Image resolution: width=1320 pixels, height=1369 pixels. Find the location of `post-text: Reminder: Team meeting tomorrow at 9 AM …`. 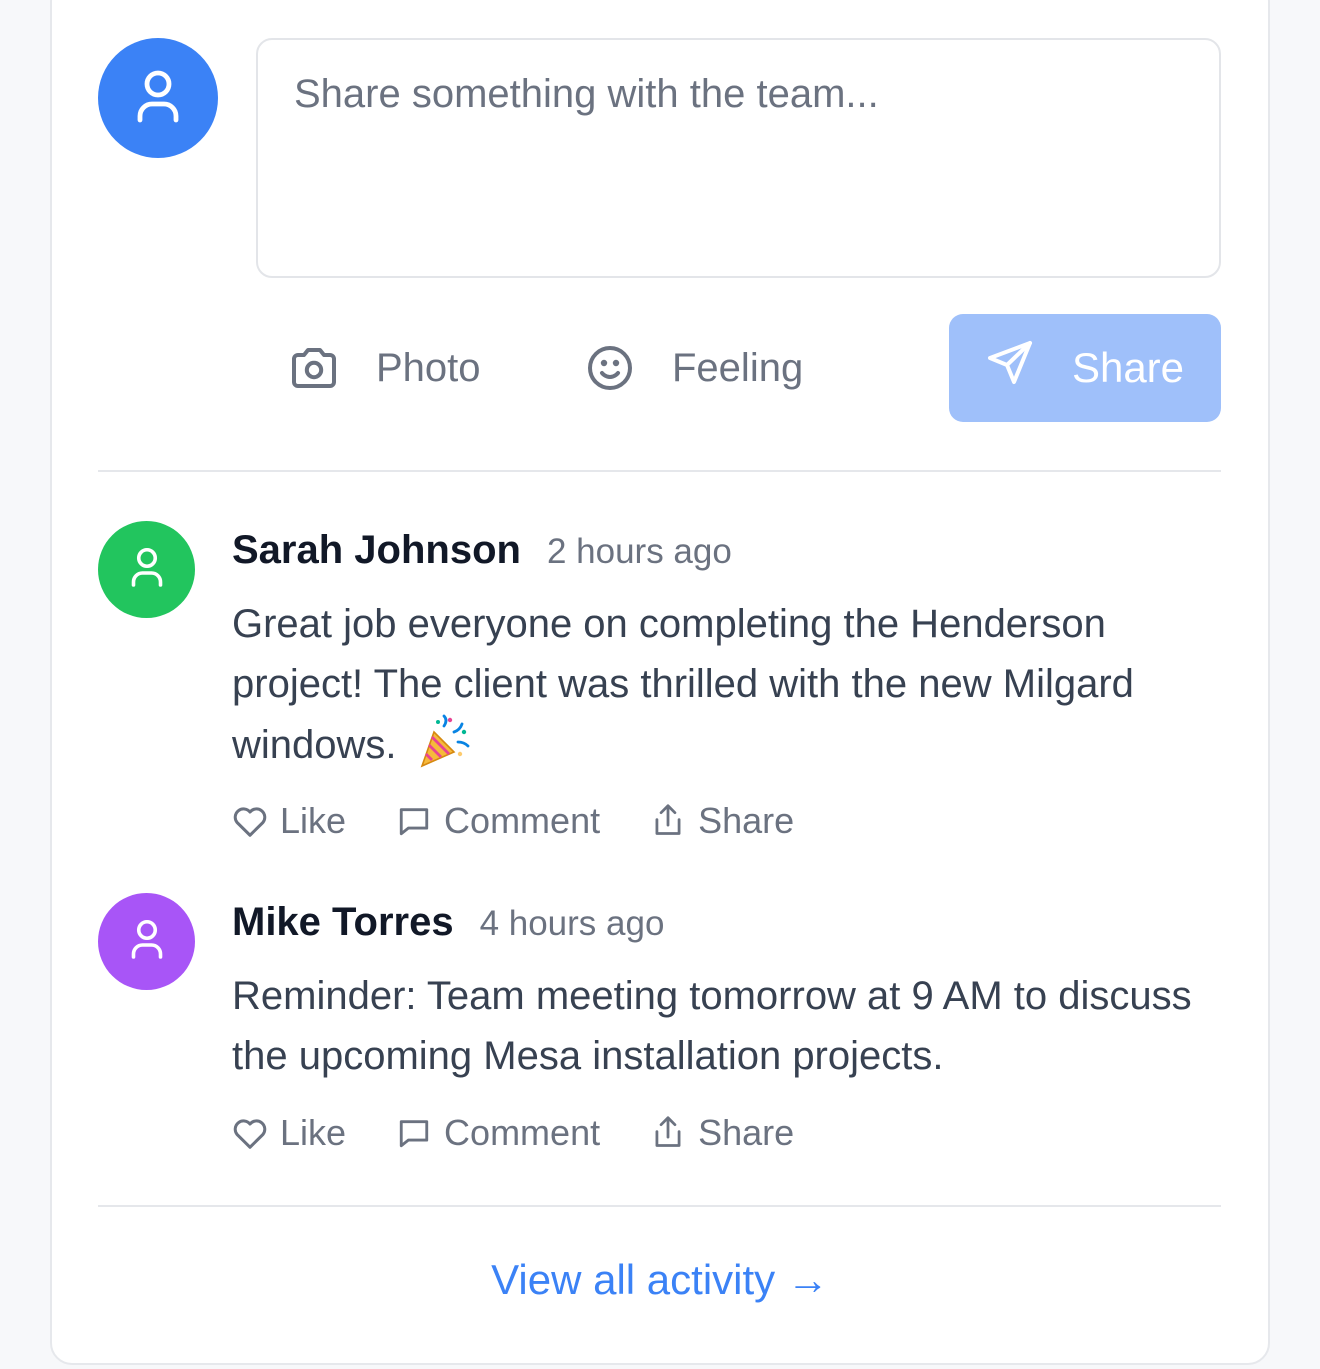

post-text: Reminder: Team meeting tomorrow at 9 AM … is located at coordinates (712, 1026).